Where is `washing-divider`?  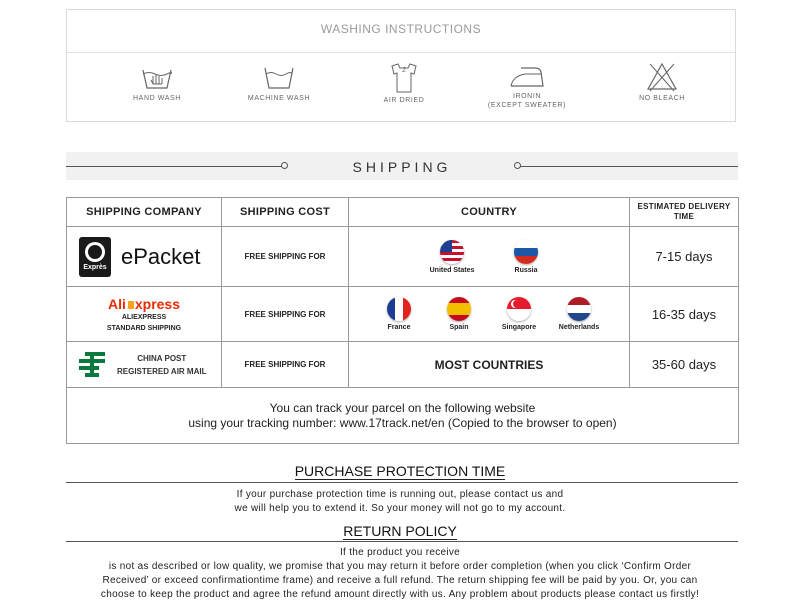 washing-divider is located at coordinates (401, 52).